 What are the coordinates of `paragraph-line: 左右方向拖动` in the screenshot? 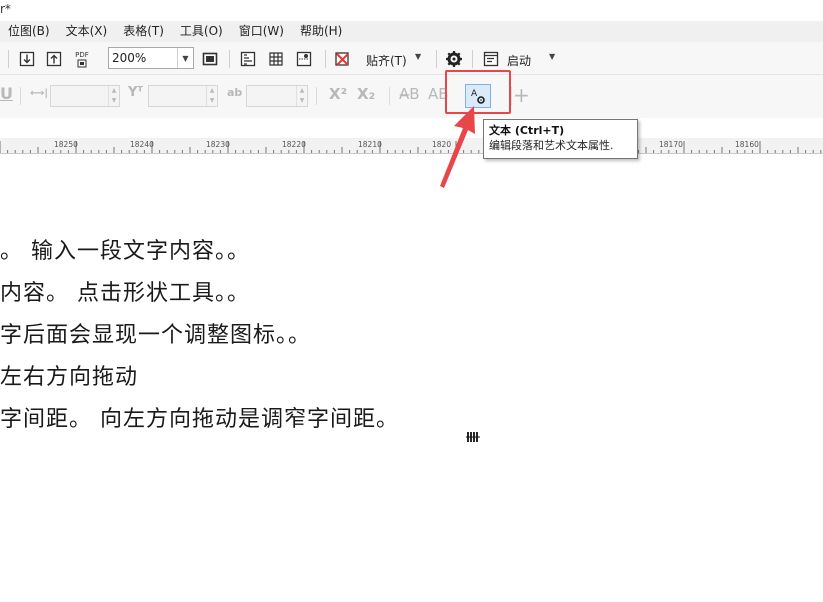 It's located at (69, 375).